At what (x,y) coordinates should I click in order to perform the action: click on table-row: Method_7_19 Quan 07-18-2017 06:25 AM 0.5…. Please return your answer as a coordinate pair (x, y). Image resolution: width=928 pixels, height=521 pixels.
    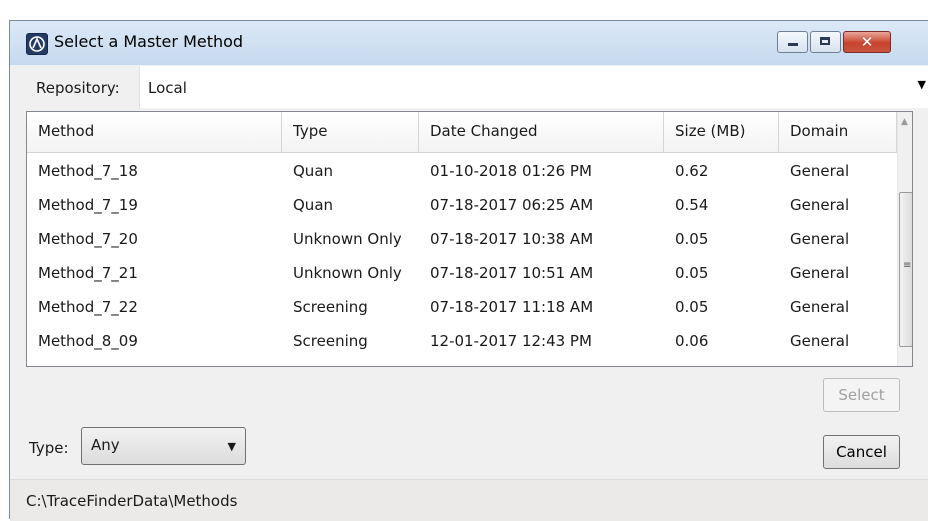
    Looking at the image, I should click on (462, 203).